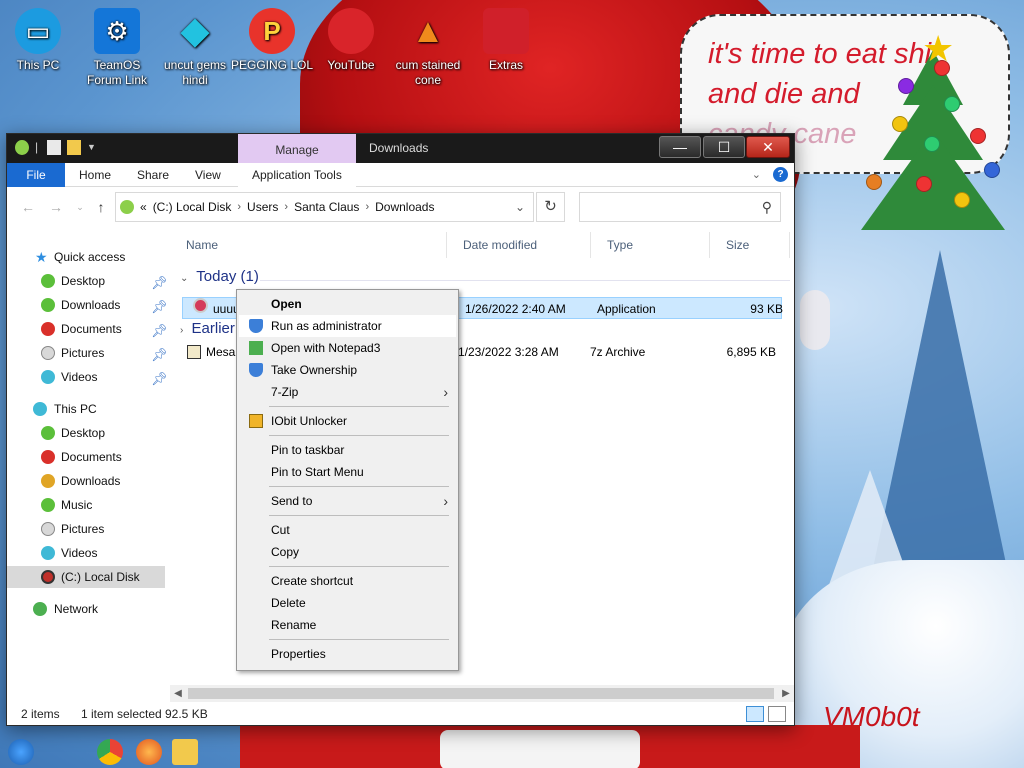  What do you see at coordinates (86, 257) in the screenshot?
I see `nav-quick-access: ★ Quick access` at bounding box center [86, 257].